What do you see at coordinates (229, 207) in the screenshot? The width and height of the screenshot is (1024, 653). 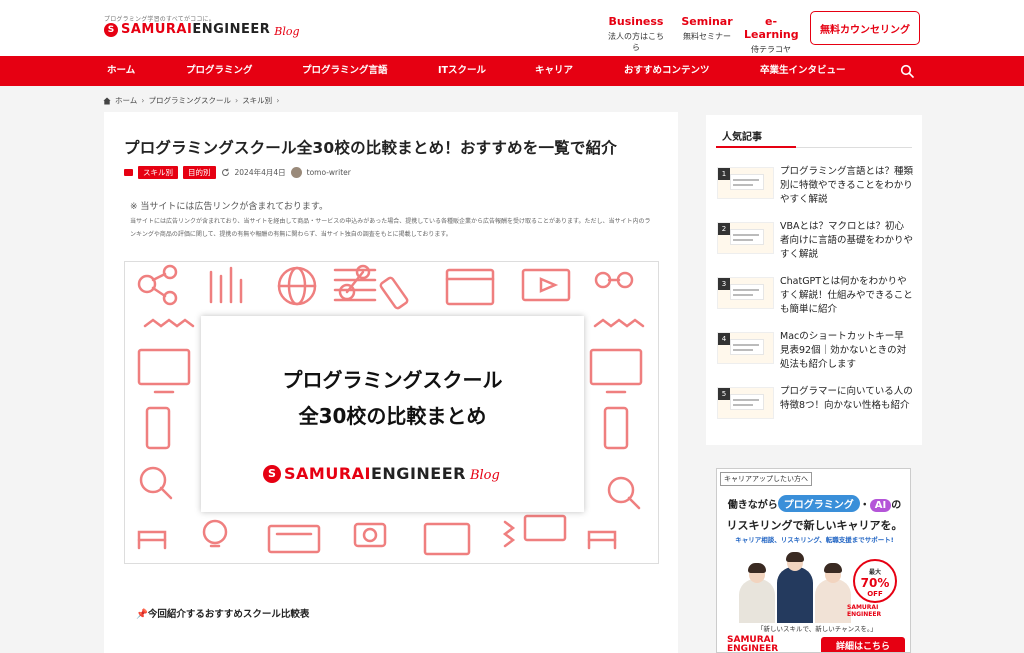 I see `ad-notice: ※ 当サイトには広告リンクが含まれております。` at bounding box center [229, 207].